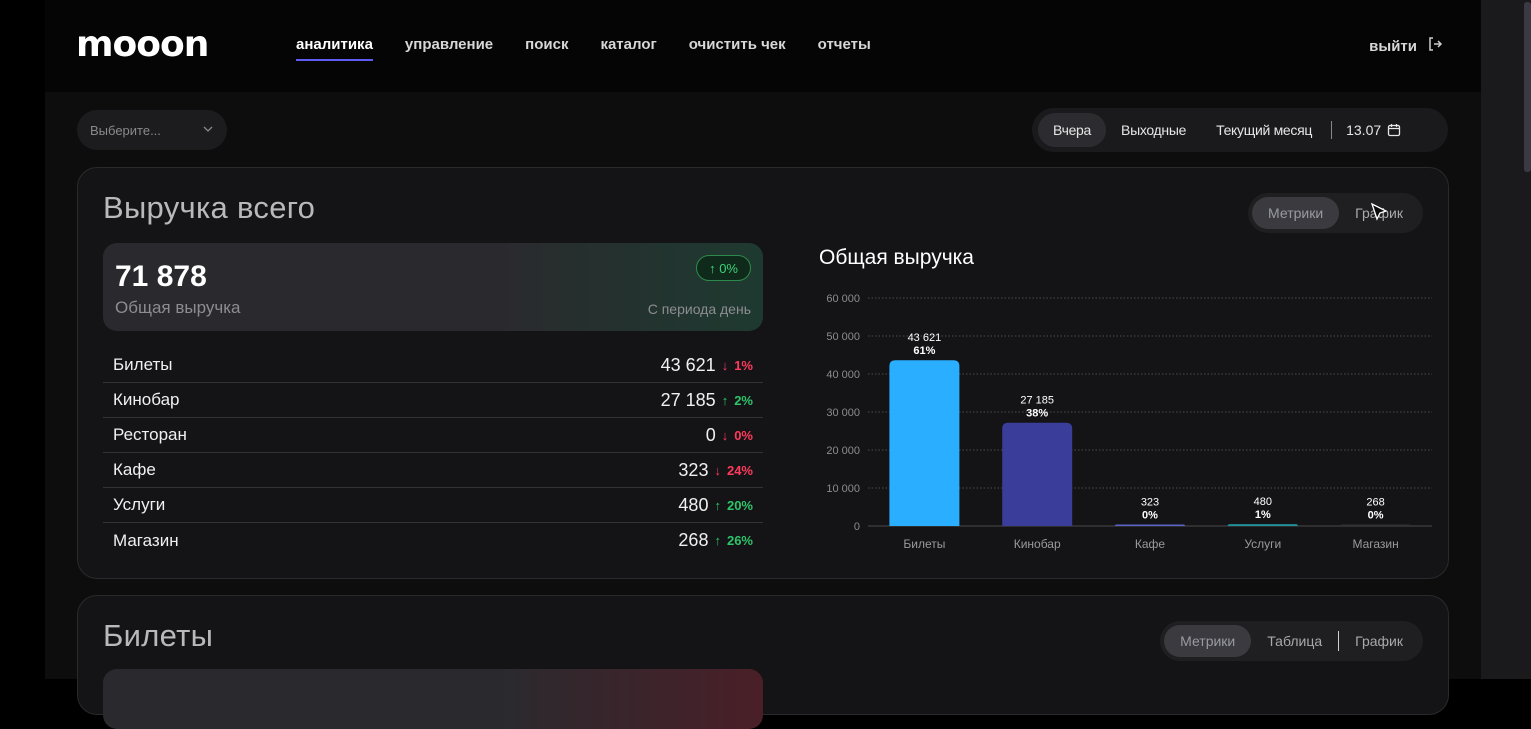  I want to click on breakdown-row: Магазин 268 ↑ 26%, so click(433, 540).